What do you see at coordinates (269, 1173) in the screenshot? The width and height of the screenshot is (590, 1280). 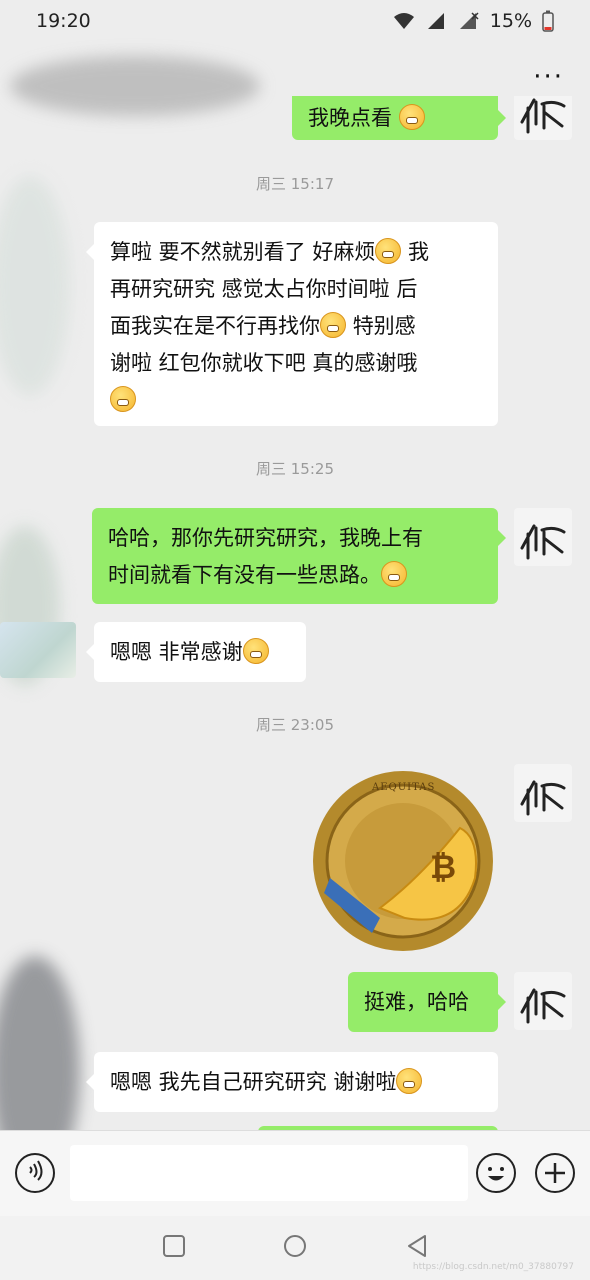 I see `message-input` at bounding box center [269, 1173].